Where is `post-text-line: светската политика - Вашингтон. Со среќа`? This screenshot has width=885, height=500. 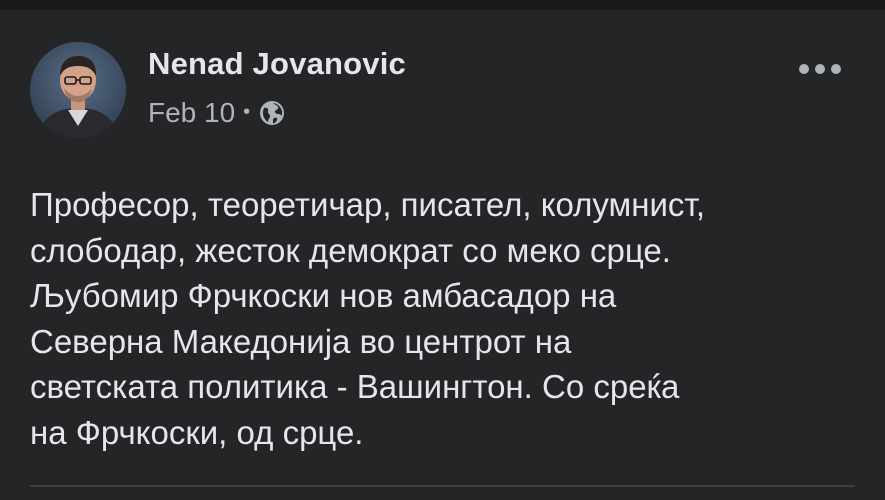
post-text-line: светската политика - Вашингтон. Со среќа is located at coordinates (355, 386).